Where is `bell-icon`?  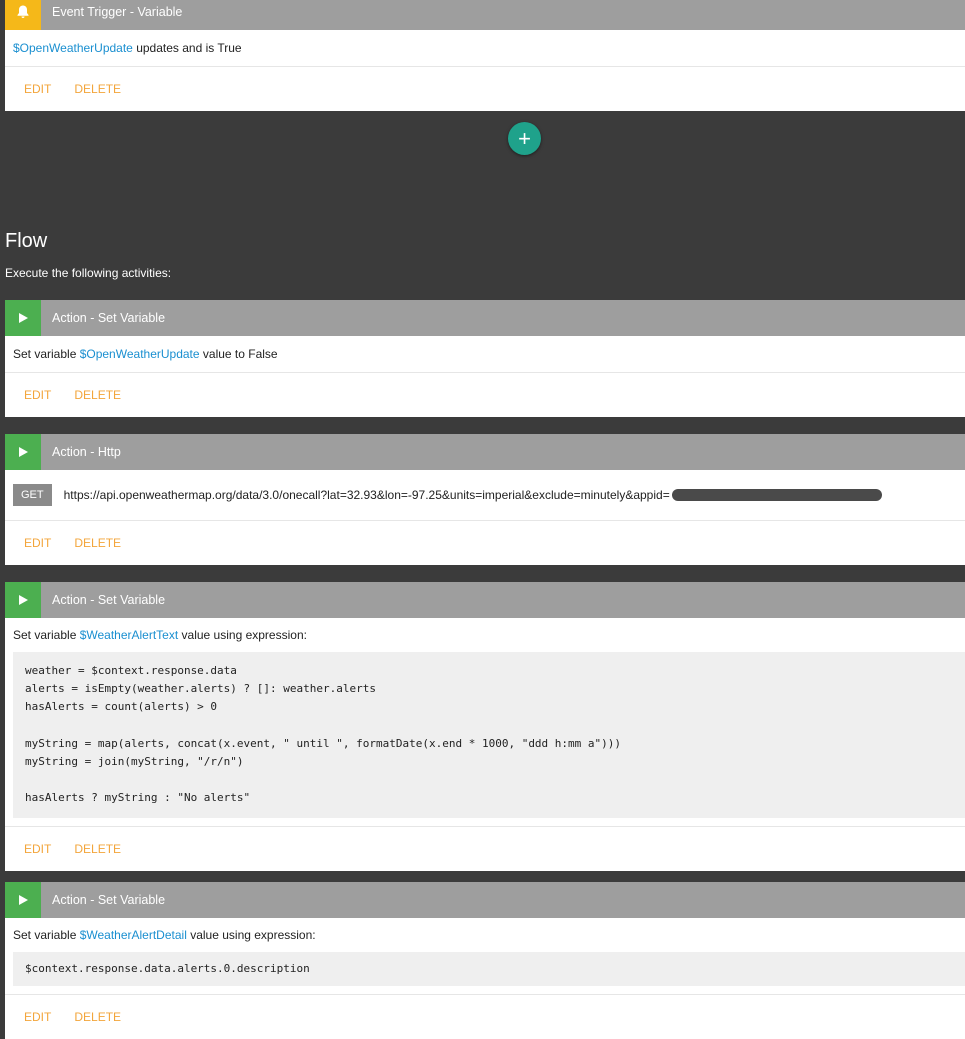
bell-icon is located at coordinates (23, 15).